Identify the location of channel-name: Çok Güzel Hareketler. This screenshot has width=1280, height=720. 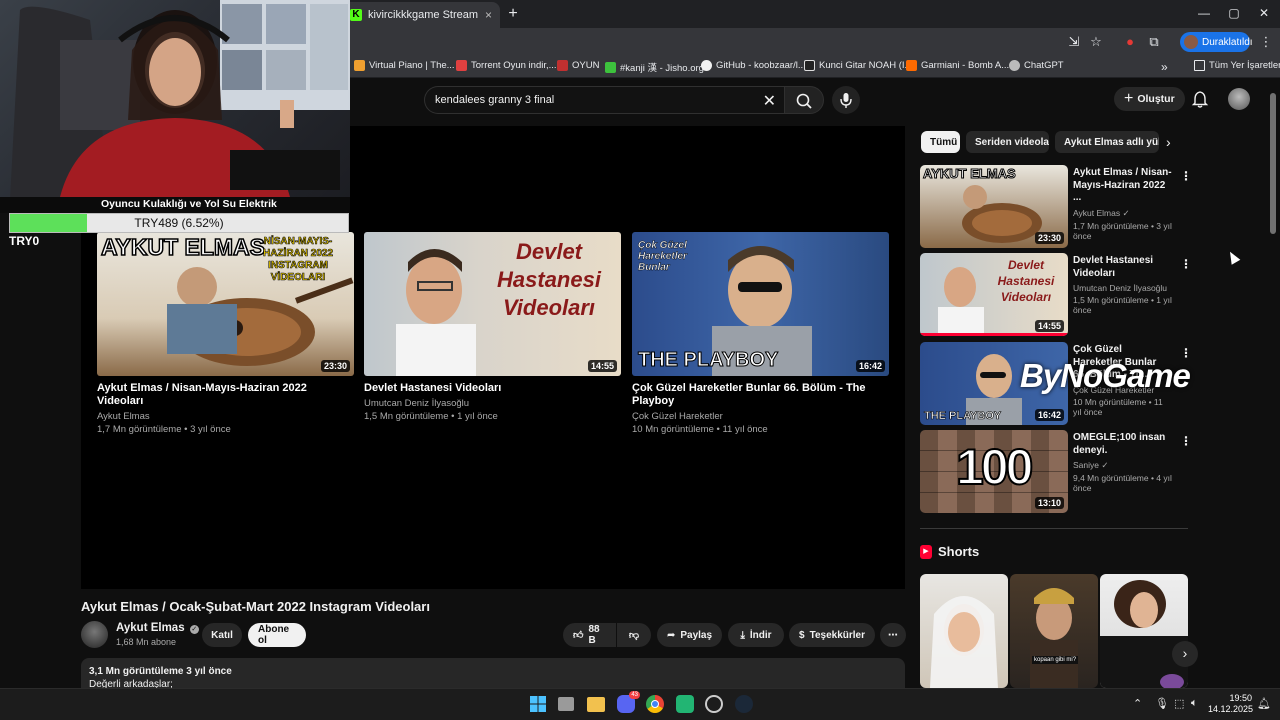
(760, 416).